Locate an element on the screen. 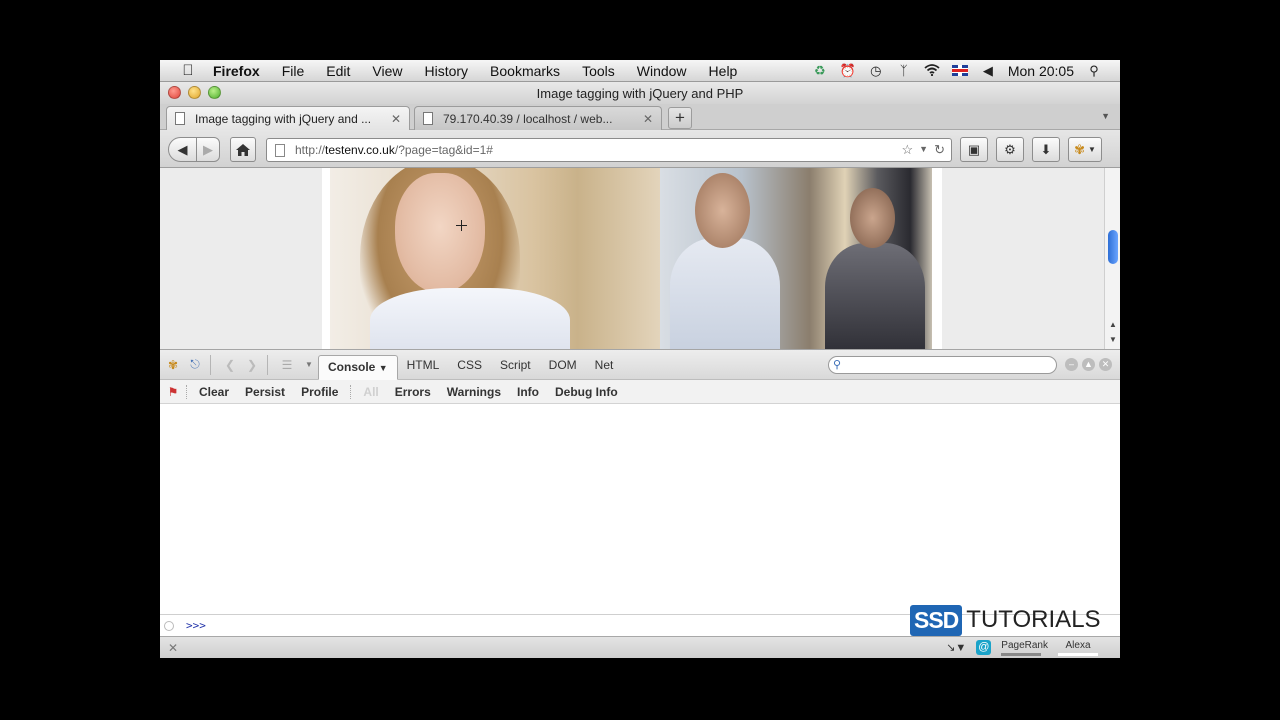 Image resolution: width=1280 pixels, height=720 pixels. console-options-icon: ⚑ is located at coordinates (173, 392).